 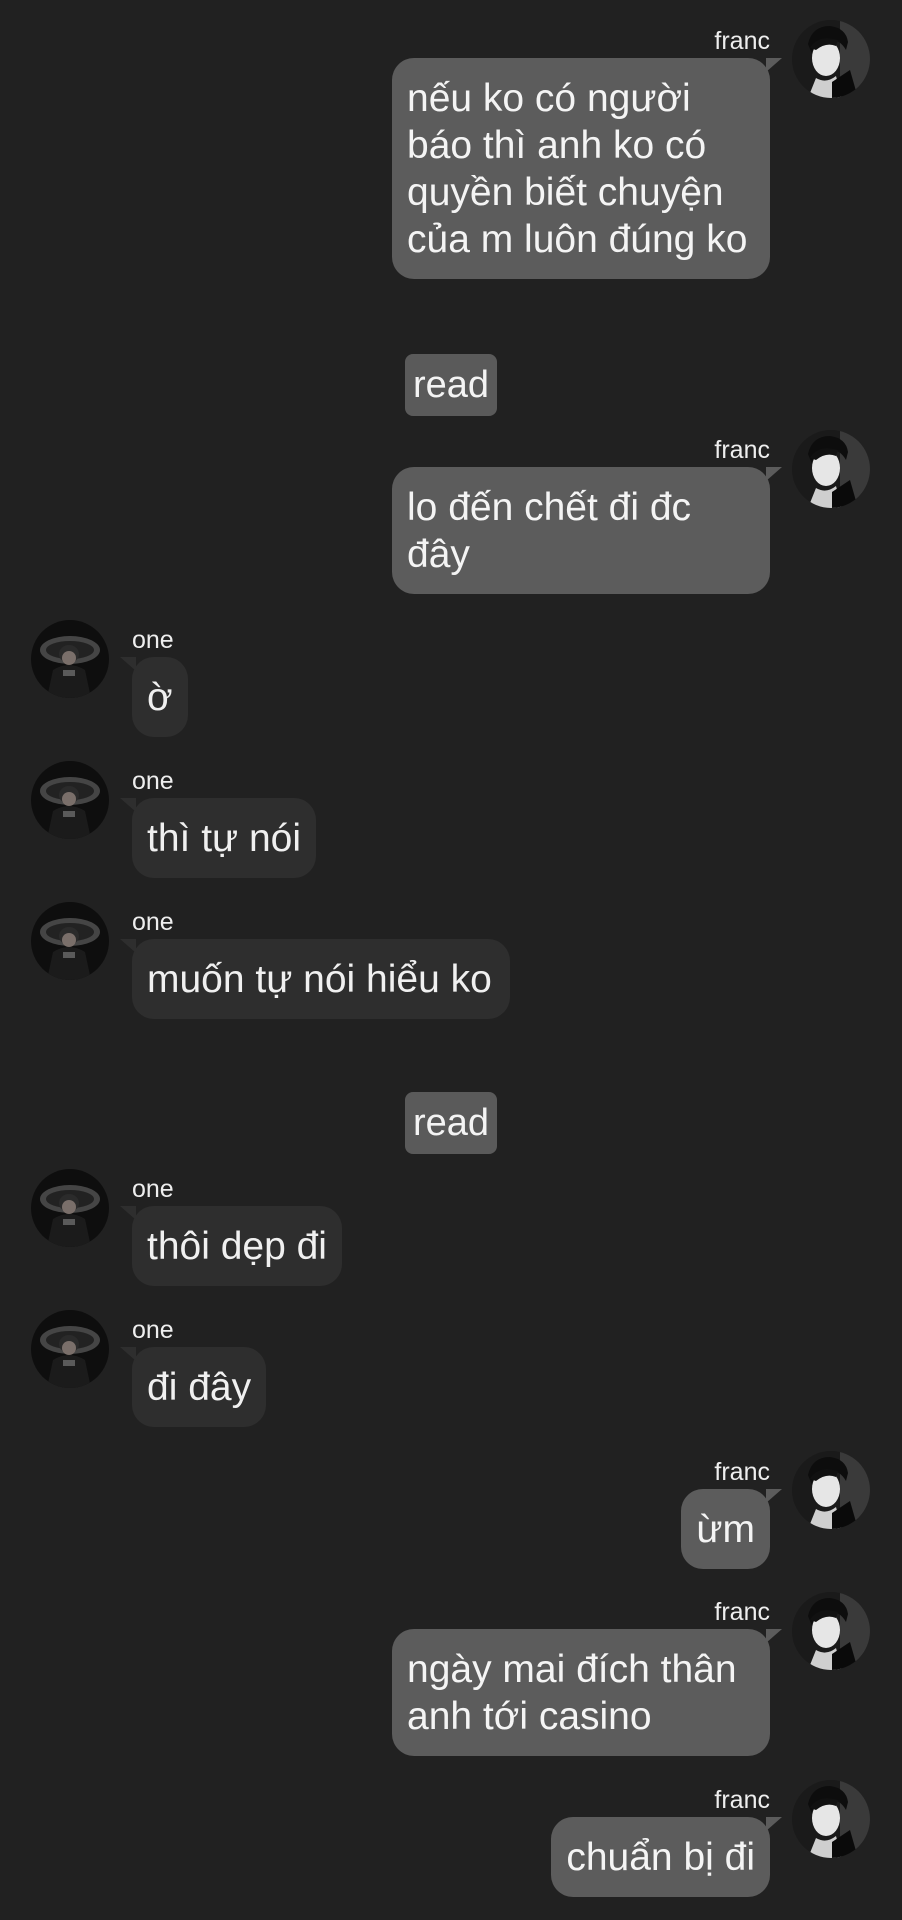 I want to click on message-text: muốn tự nói hiểu ko, so click(x=319, y=979).